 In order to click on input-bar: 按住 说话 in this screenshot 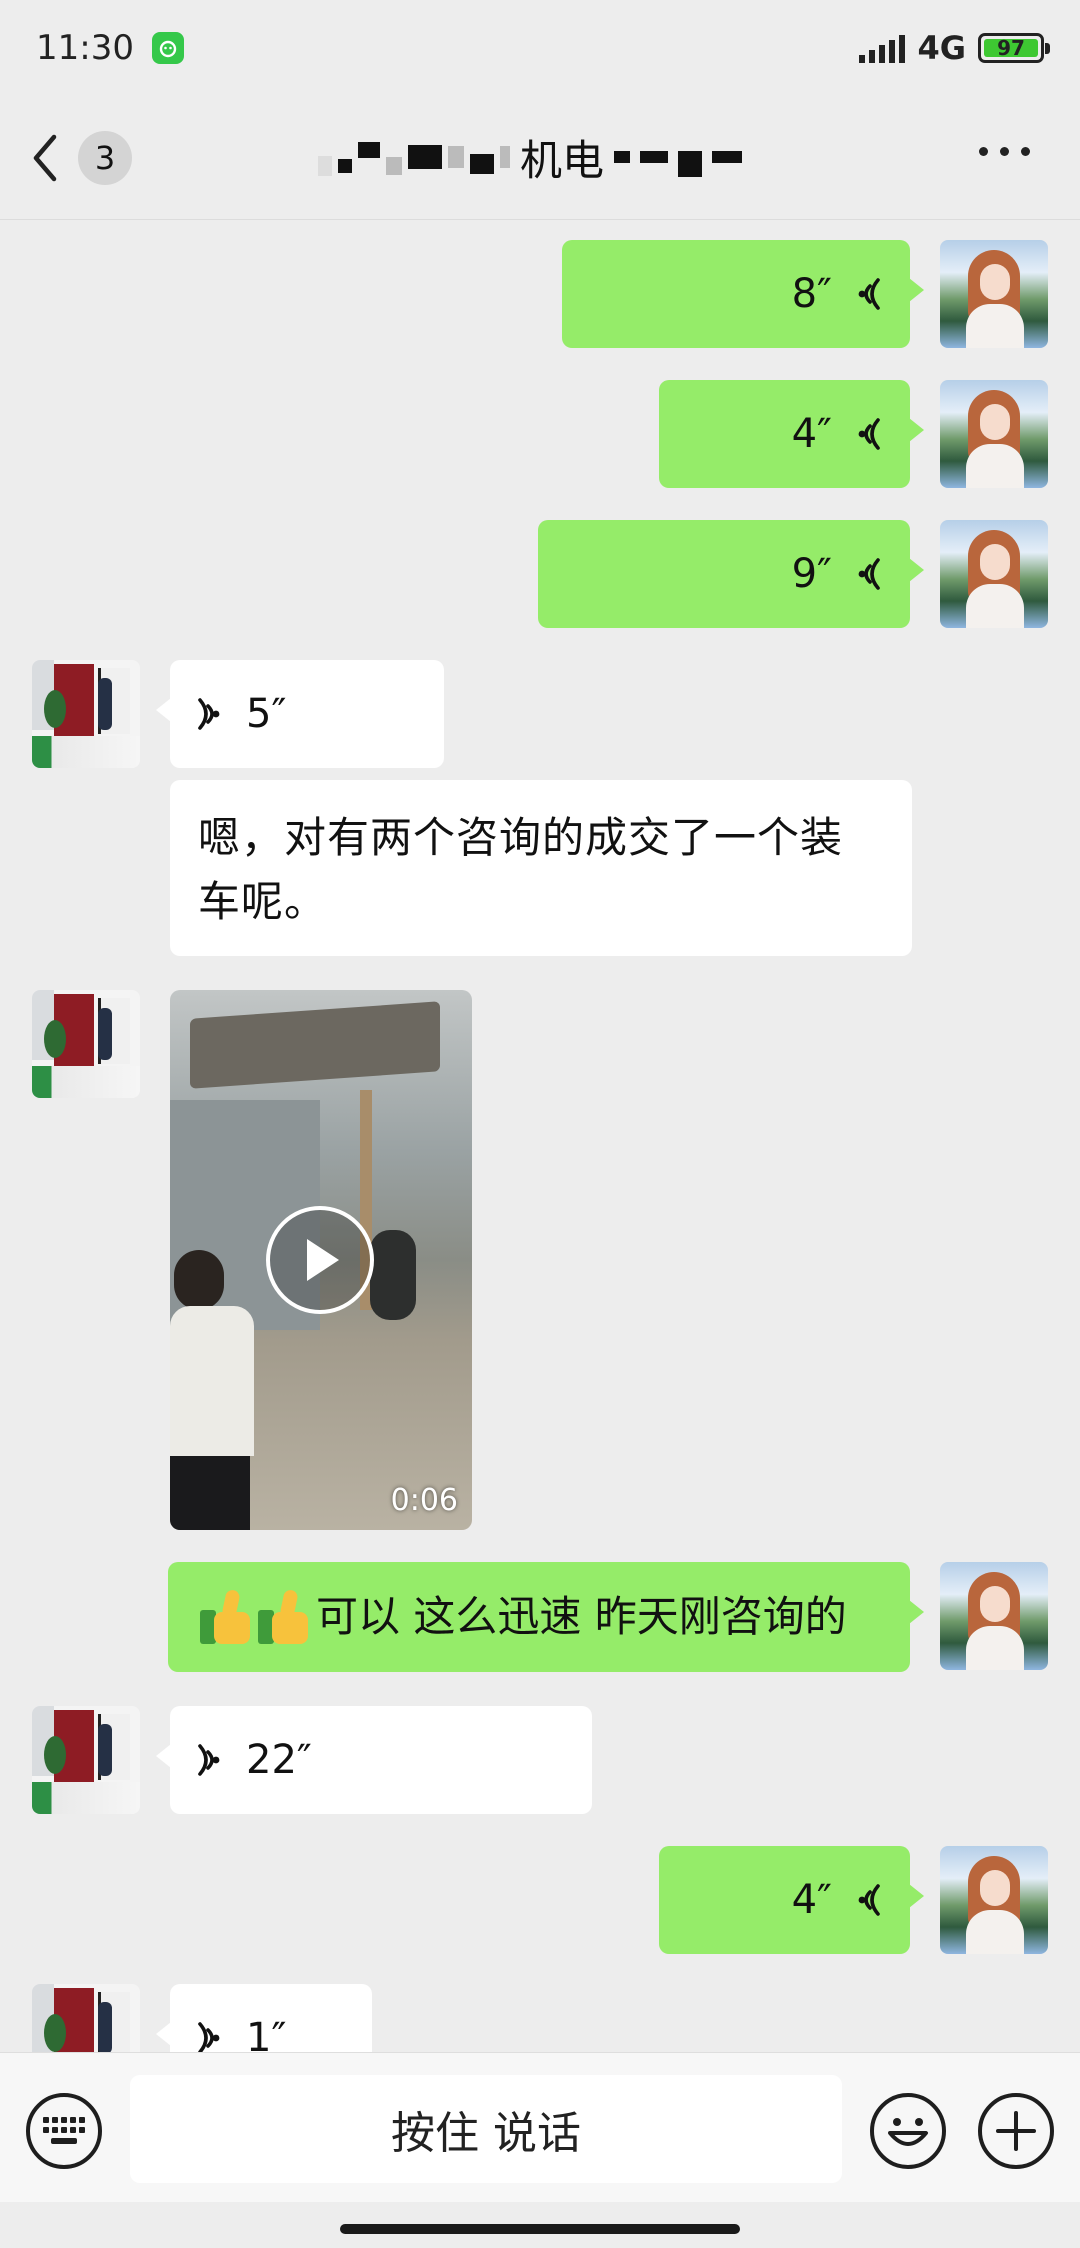, I will do `click(540, 2127)`.